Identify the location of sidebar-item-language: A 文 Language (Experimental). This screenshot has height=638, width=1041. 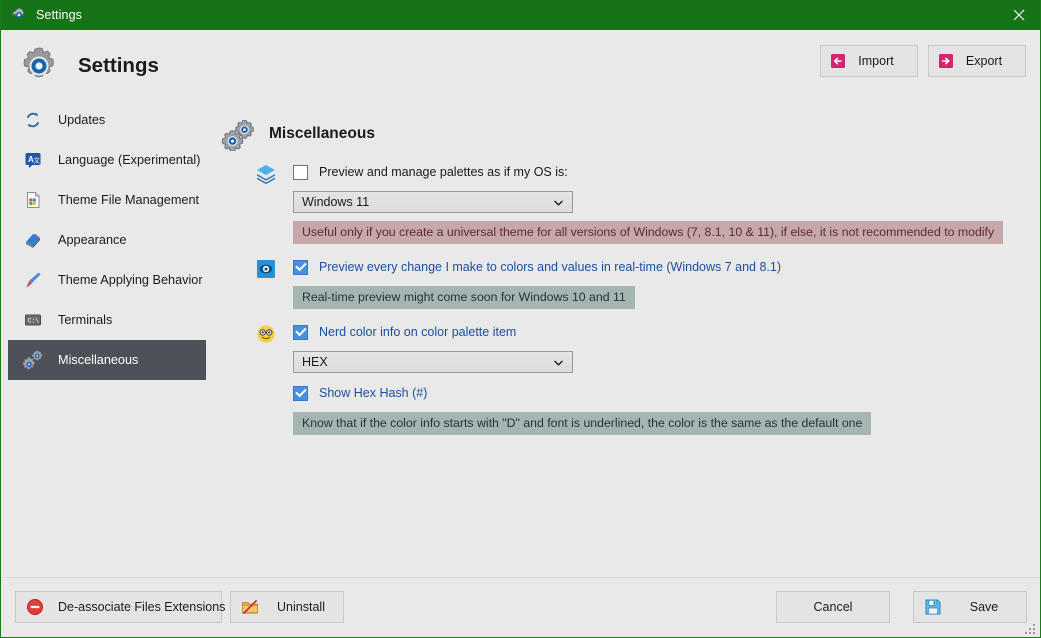
(107, 160).